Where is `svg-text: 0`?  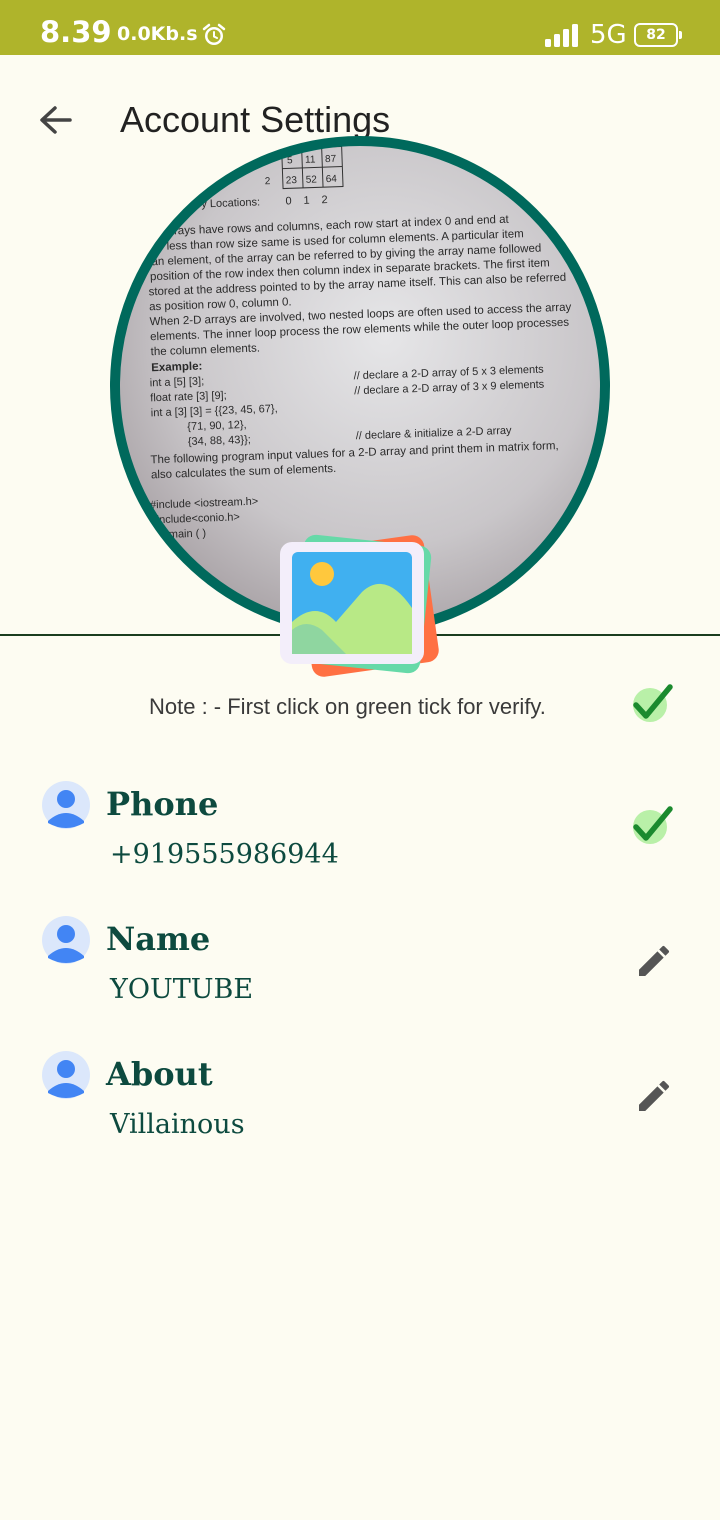
svg-text: 0 is located at coordinates (288, 201).